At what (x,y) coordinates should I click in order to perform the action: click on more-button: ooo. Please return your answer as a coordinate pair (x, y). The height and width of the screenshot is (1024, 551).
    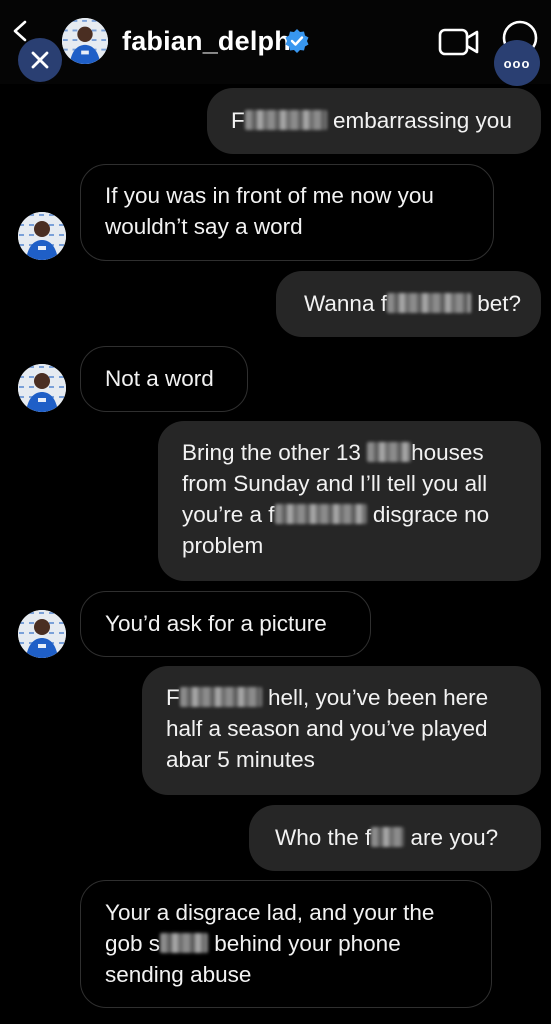
    Looking at the image, I should click on (517, 63).